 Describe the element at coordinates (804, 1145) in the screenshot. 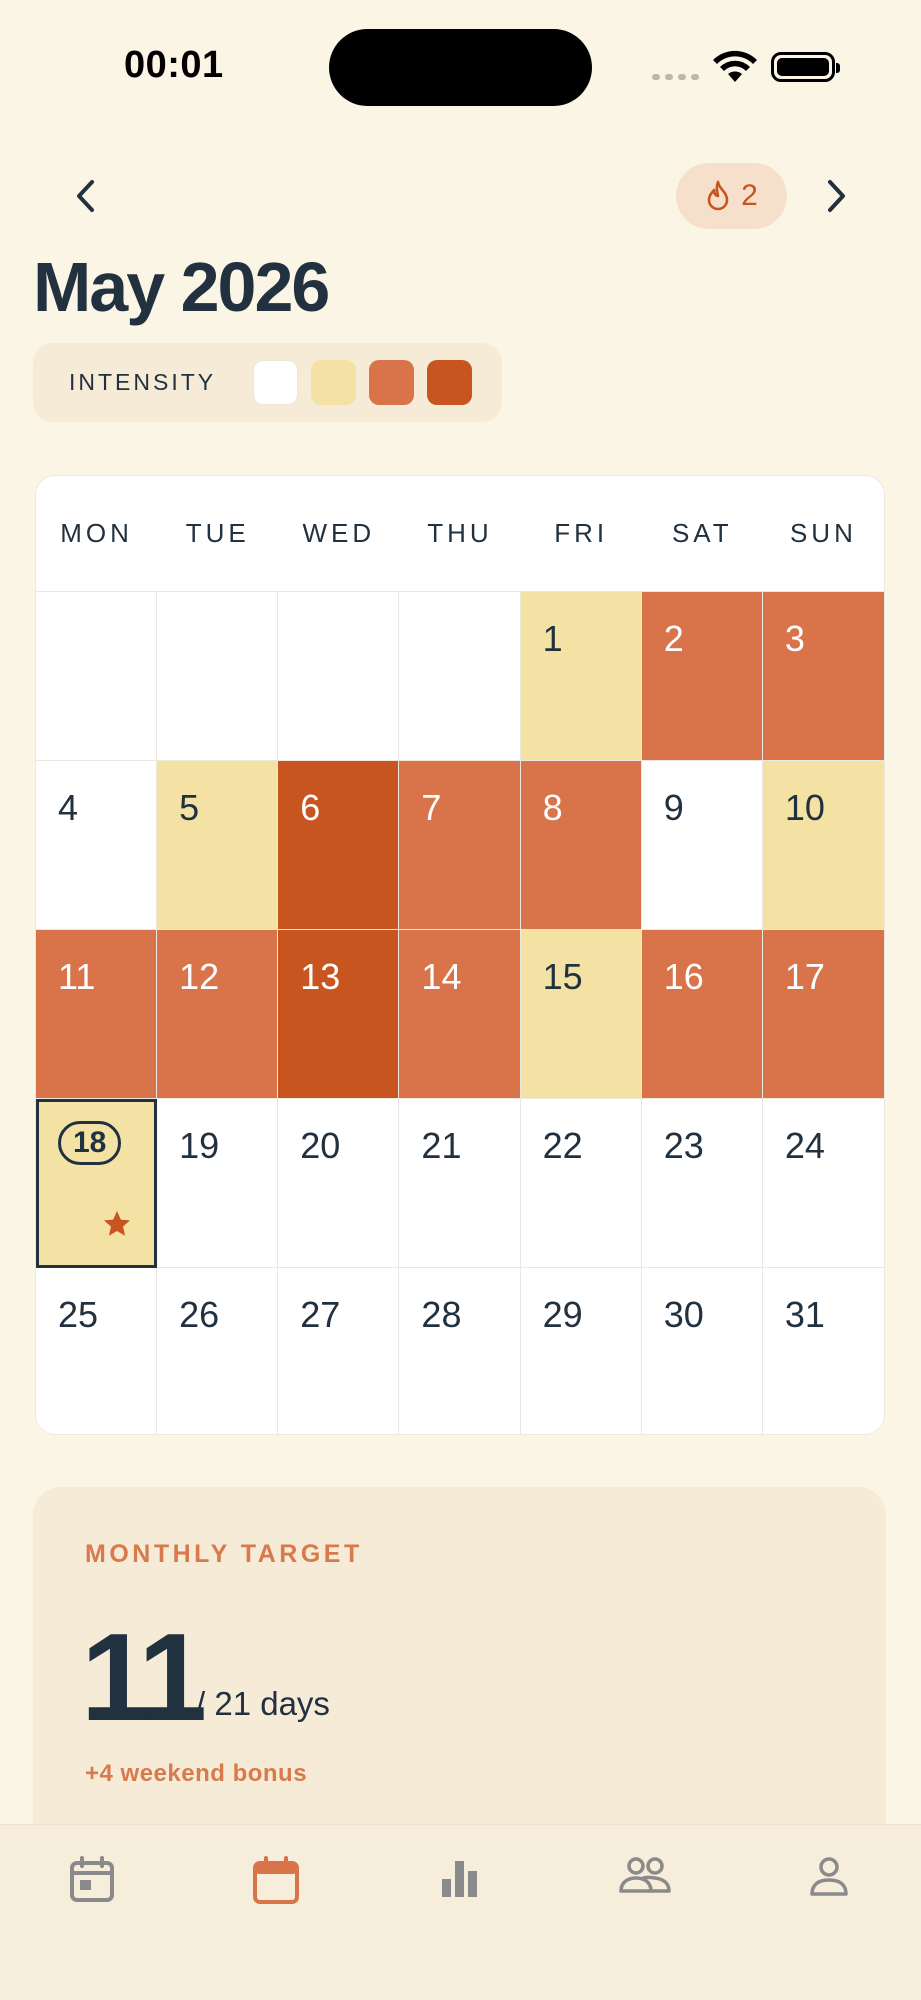

I see `day-number: 24` at that location.